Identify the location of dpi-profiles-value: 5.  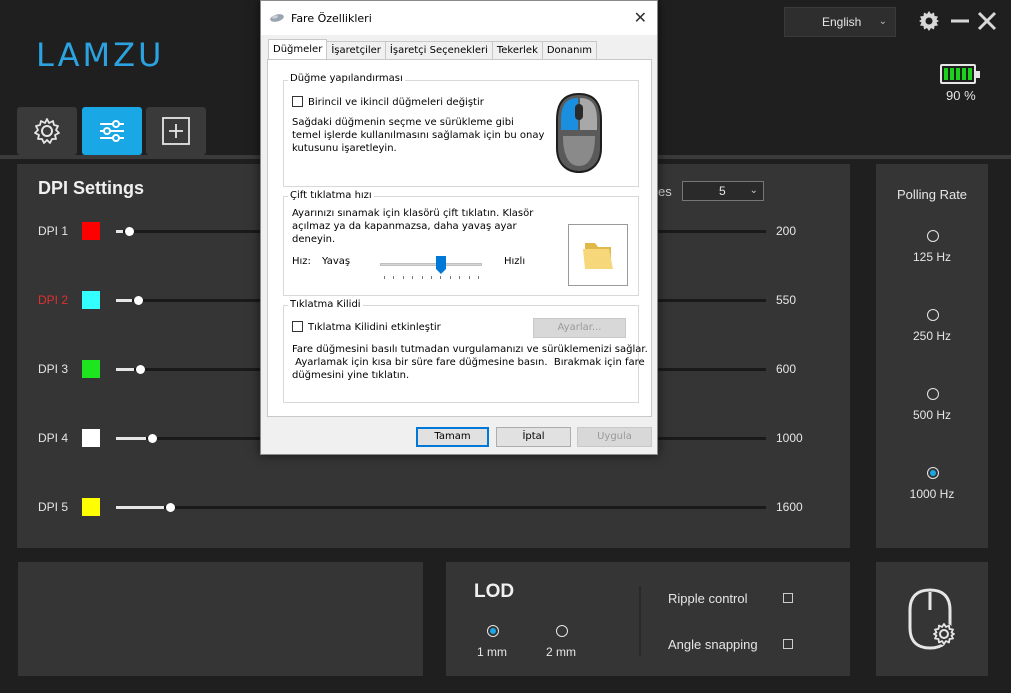
(722, 191).